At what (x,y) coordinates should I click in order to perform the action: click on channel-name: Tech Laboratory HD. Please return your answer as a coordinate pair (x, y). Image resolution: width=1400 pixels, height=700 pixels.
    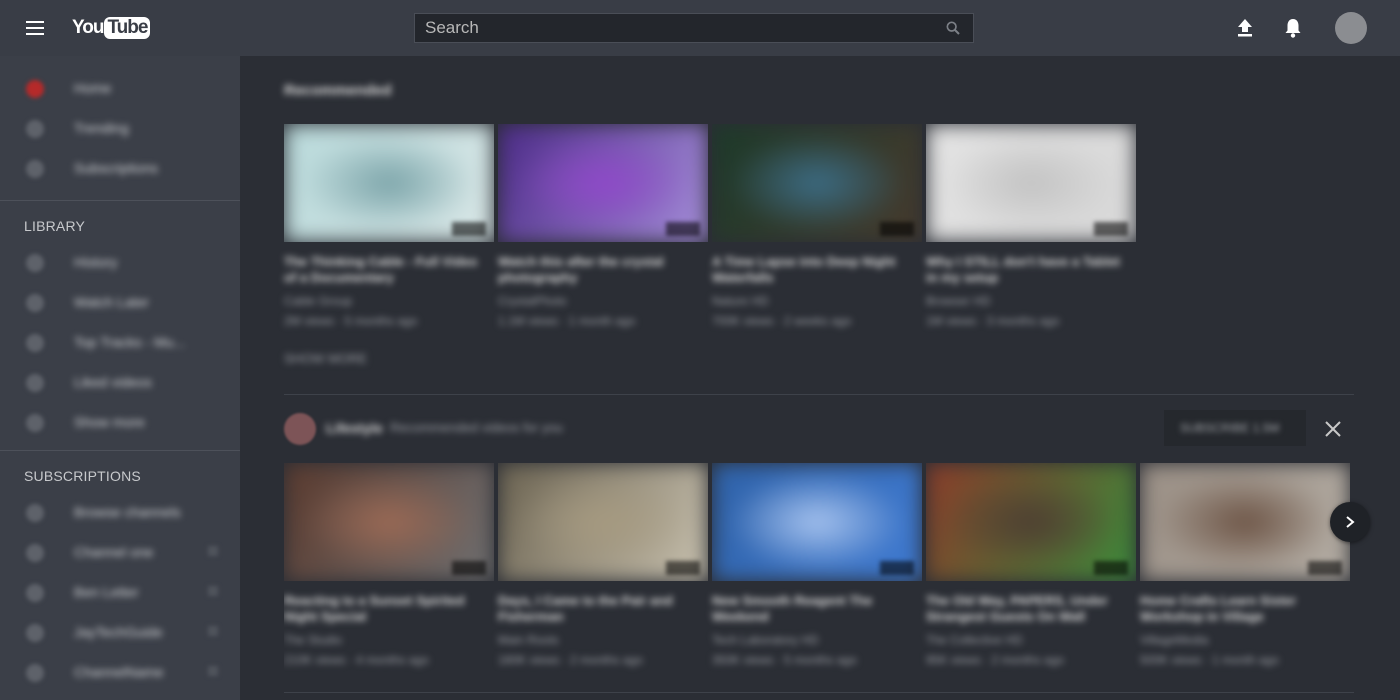
    Looking at the image, I should click on (765, 640).